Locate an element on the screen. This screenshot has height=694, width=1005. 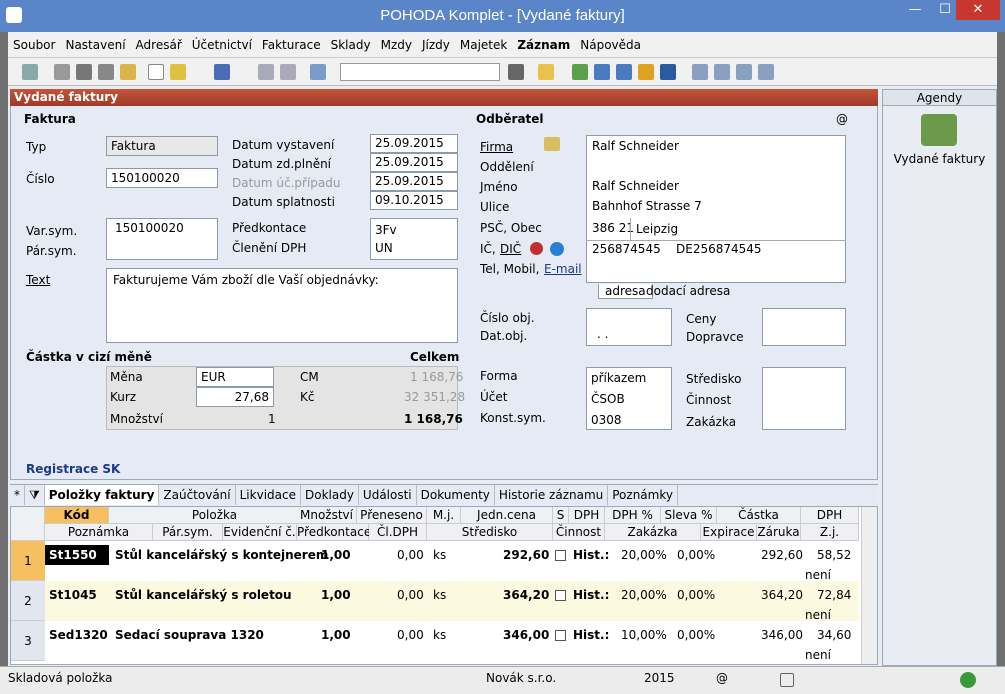
cell-kod: St1045 is located at coordinates (73, 595).